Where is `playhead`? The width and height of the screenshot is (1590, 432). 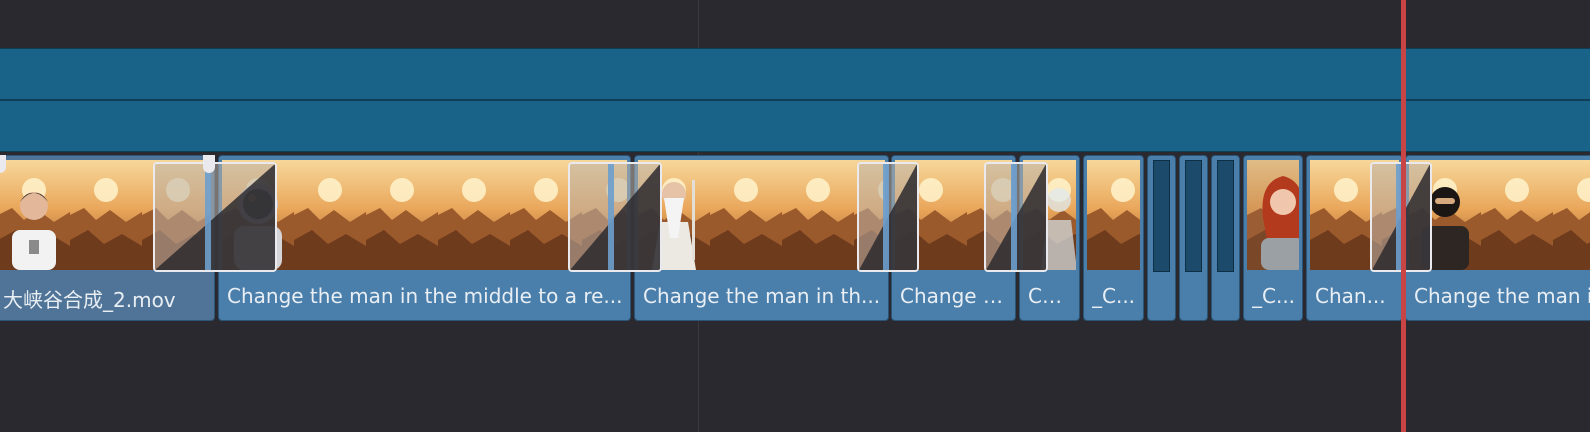
playhead is located at coordinates (1403, 216).